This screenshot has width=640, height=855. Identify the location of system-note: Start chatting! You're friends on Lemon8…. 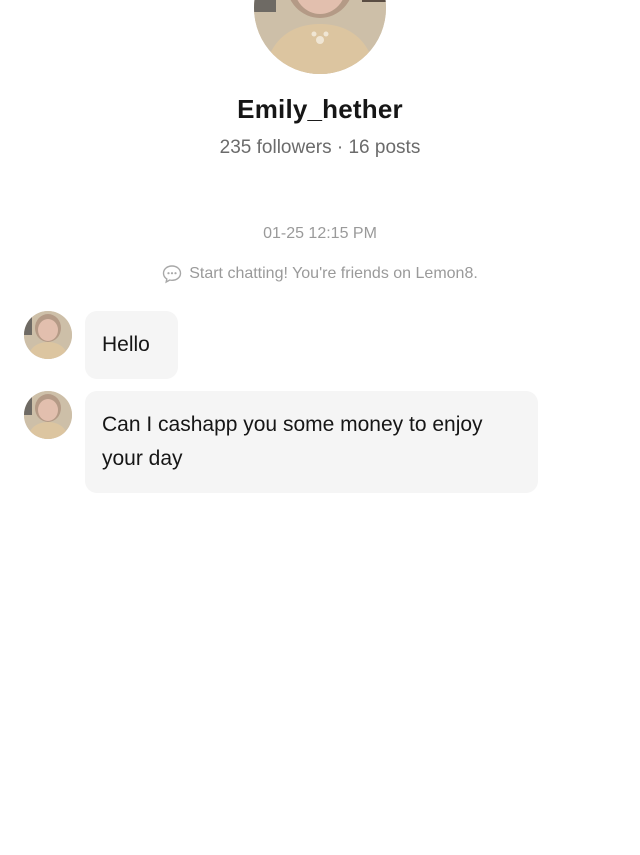
(320, 274).